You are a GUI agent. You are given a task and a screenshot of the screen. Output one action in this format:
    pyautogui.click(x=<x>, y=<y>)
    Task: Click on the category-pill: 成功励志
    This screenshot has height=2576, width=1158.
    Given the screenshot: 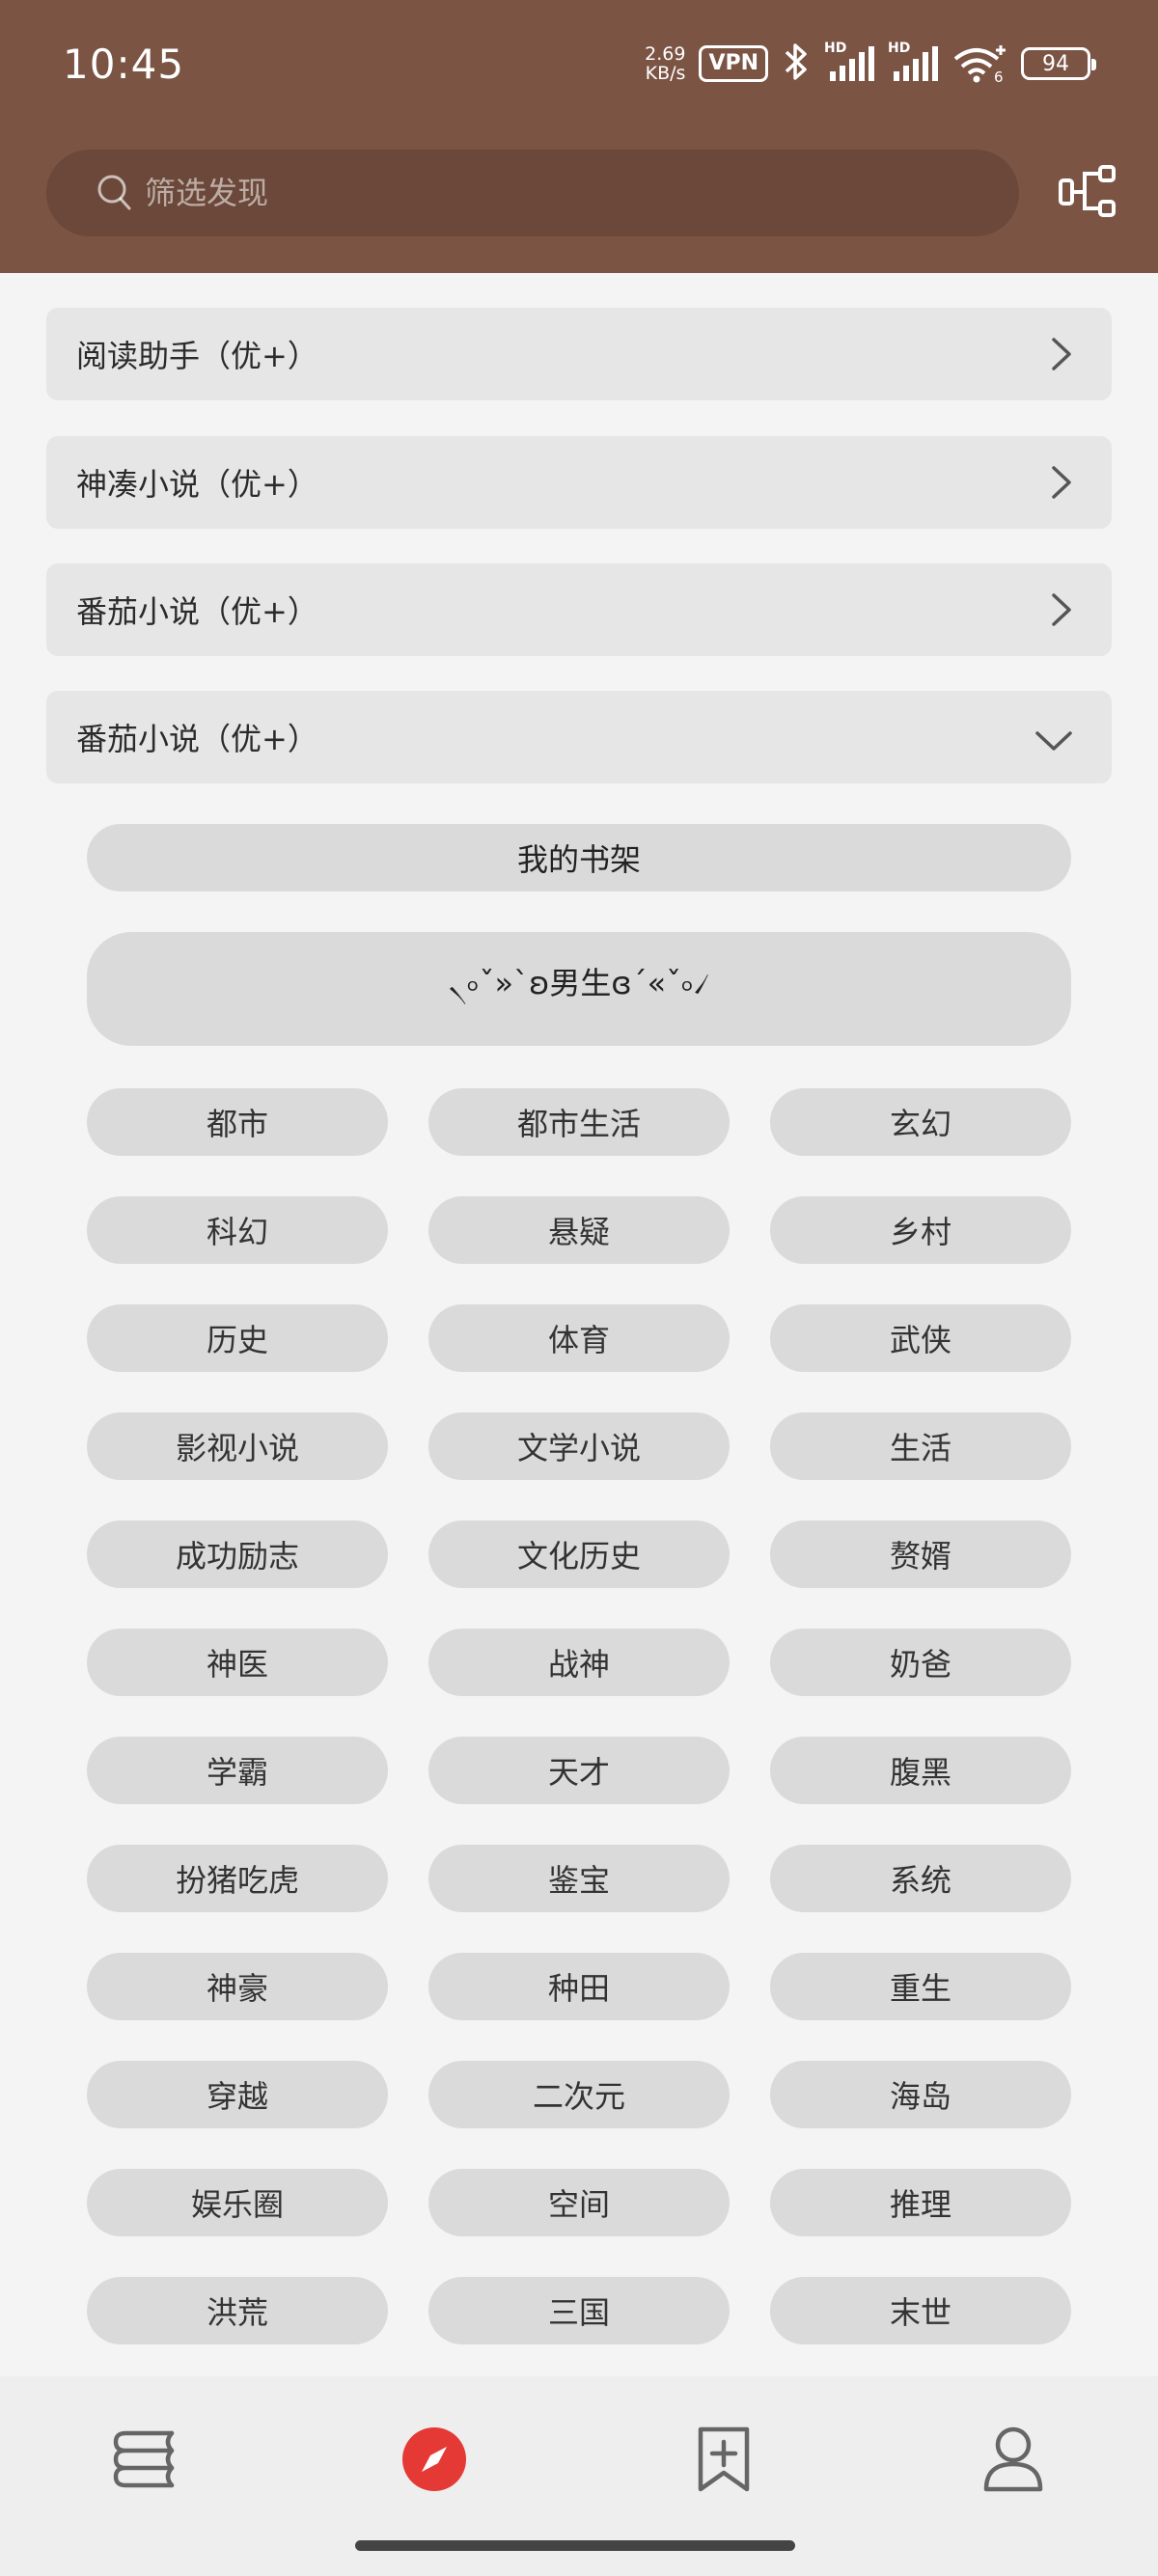 What is the action you would take?
    pyautogui.click(x=237, y=1555)
    